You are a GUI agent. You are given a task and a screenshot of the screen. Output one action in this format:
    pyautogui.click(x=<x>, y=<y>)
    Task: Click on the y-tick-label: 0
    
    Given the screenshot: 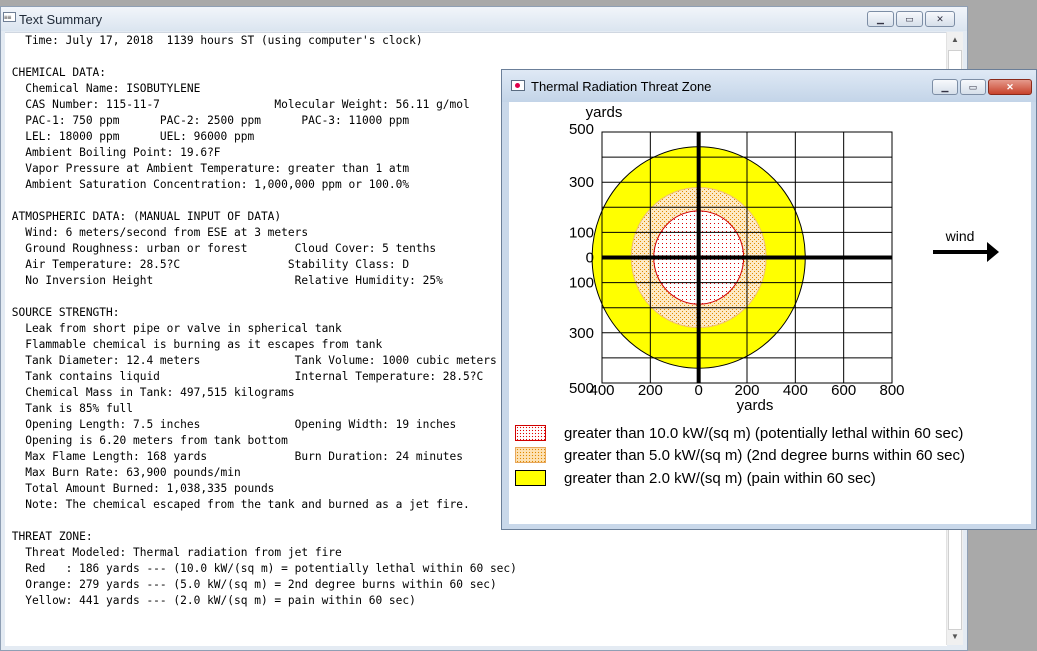 What is the action you would take?
    pyautogui.click(x=590, y=258)
    